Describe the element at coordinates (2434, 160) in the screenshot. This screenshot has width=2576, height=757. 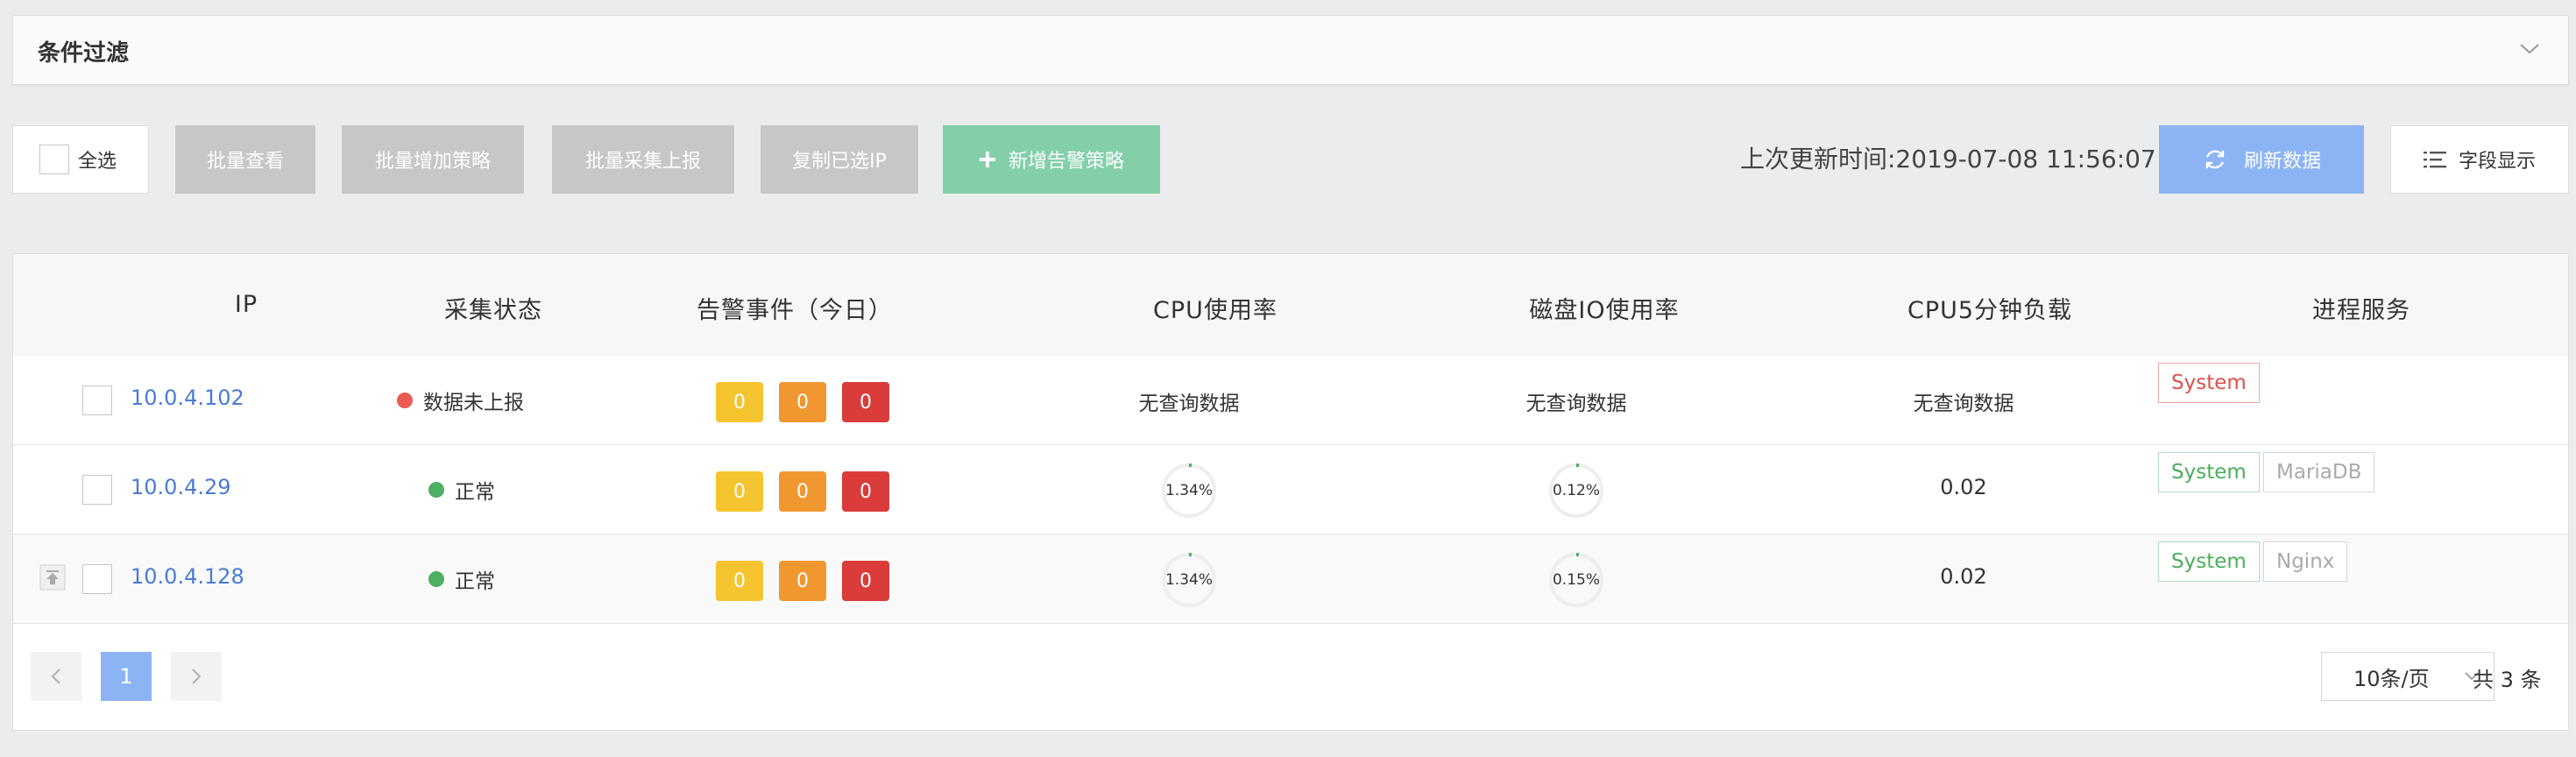
I see `list-settings-icon` at that location.